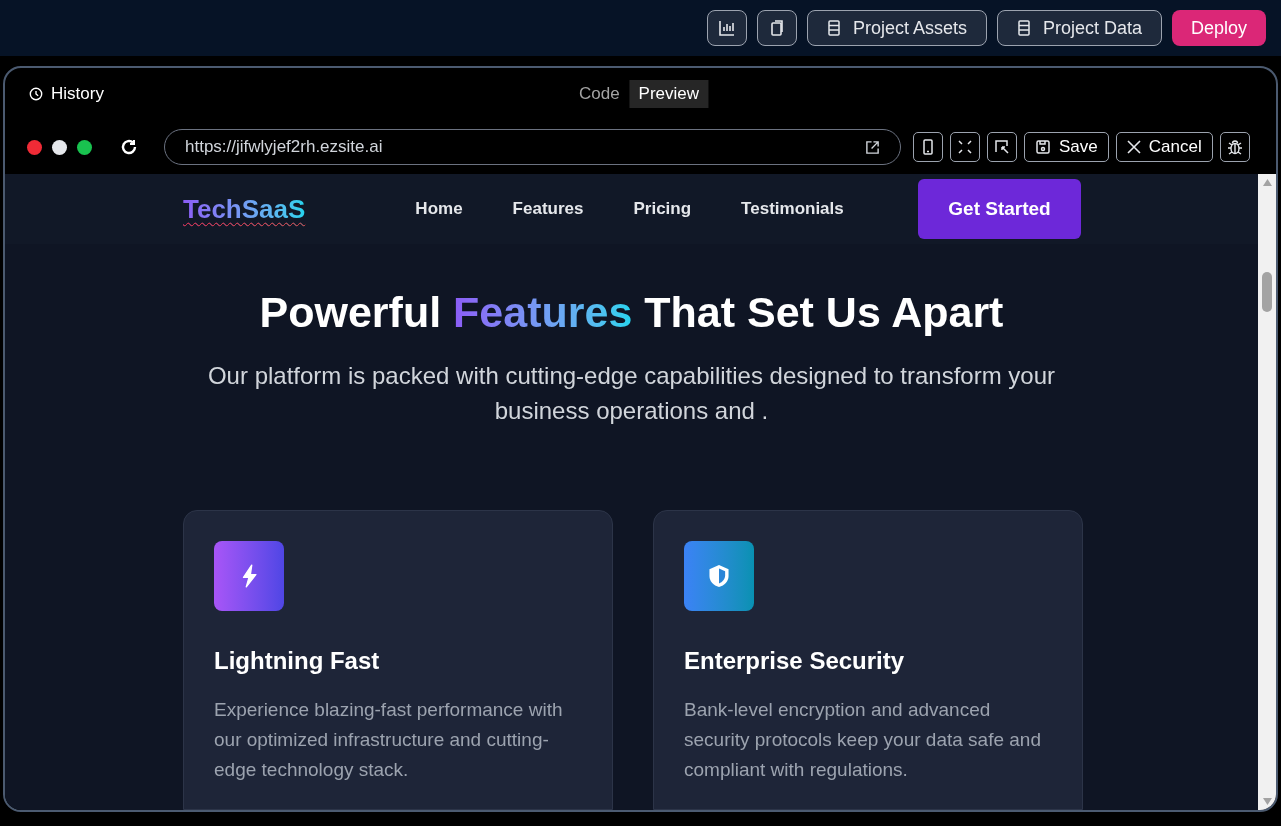  What do you see at coordinates (1218, 28) in the screenshot?
I see `deploy-button: Deploy` at bounding box center [1218, 28].